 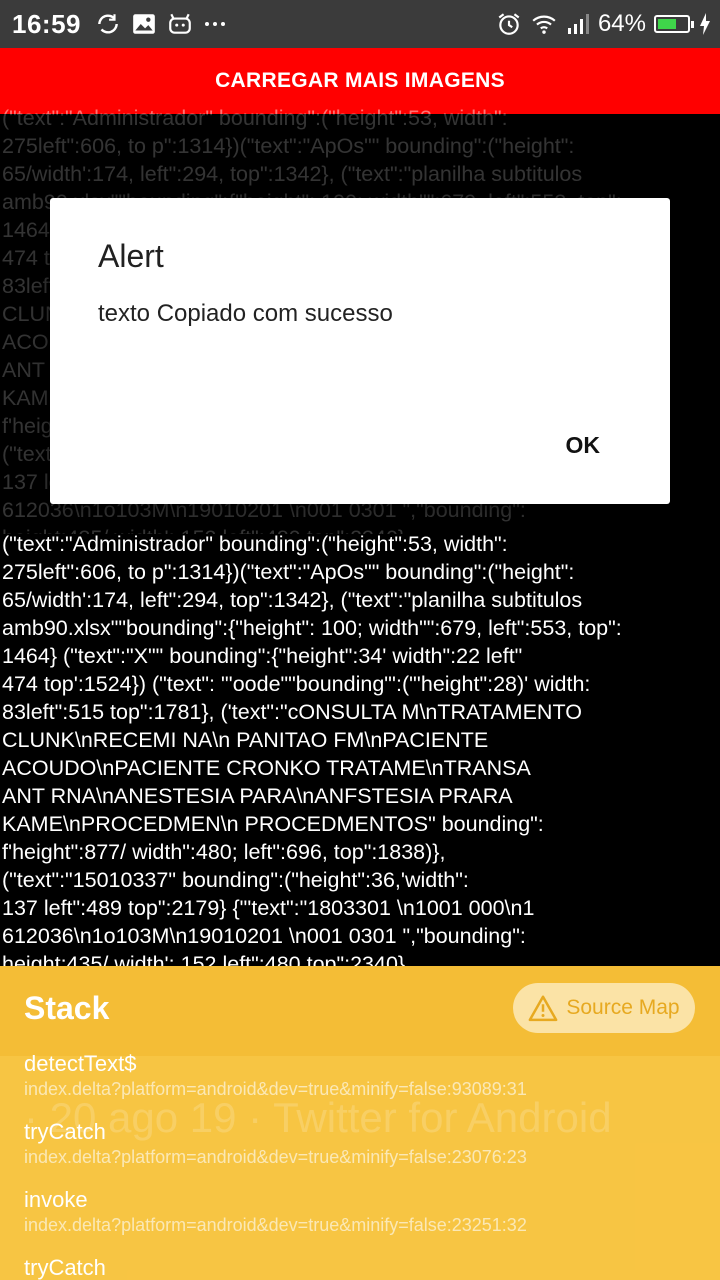 I want to click on battery-percent: 64%, so click(x=621, y=23).